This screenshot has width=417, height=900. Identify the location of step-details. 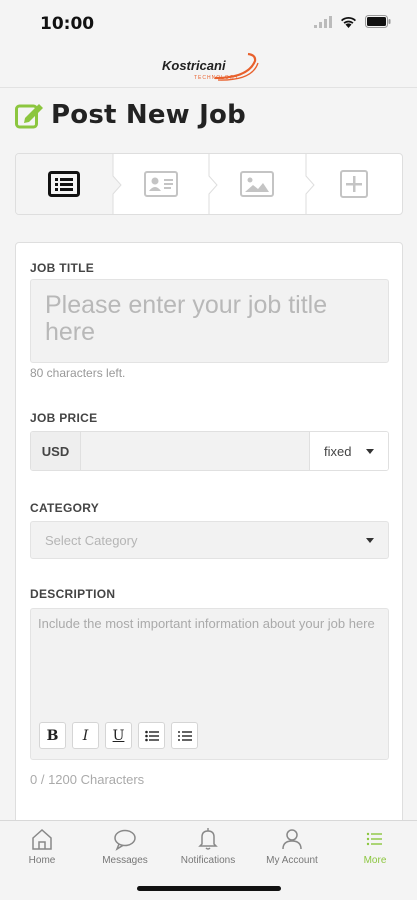
(69, 184).